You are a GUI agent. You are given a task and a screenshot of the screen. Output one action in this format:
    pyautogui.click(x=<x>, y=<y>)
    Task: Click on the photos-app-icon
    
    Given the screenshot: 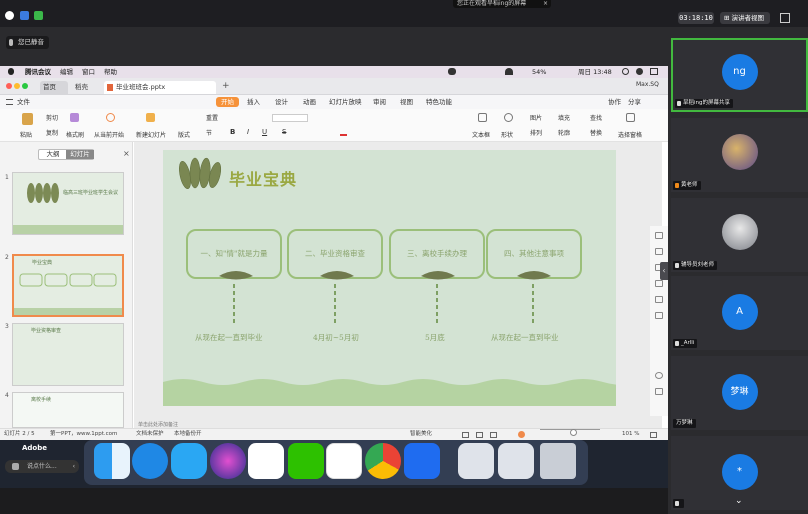 What is the action you would take?
    pyautogui.click(x=266, y=461)
    